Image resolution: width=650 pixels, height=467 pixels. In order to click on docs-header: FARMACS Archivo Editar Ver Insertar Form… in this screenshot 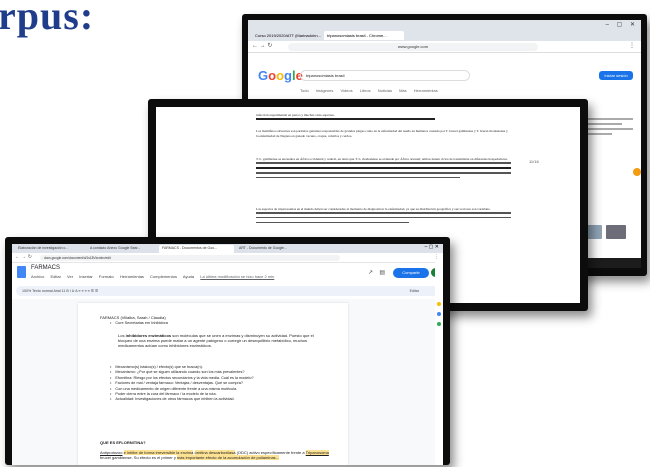, I will do `click(227, 274)`.